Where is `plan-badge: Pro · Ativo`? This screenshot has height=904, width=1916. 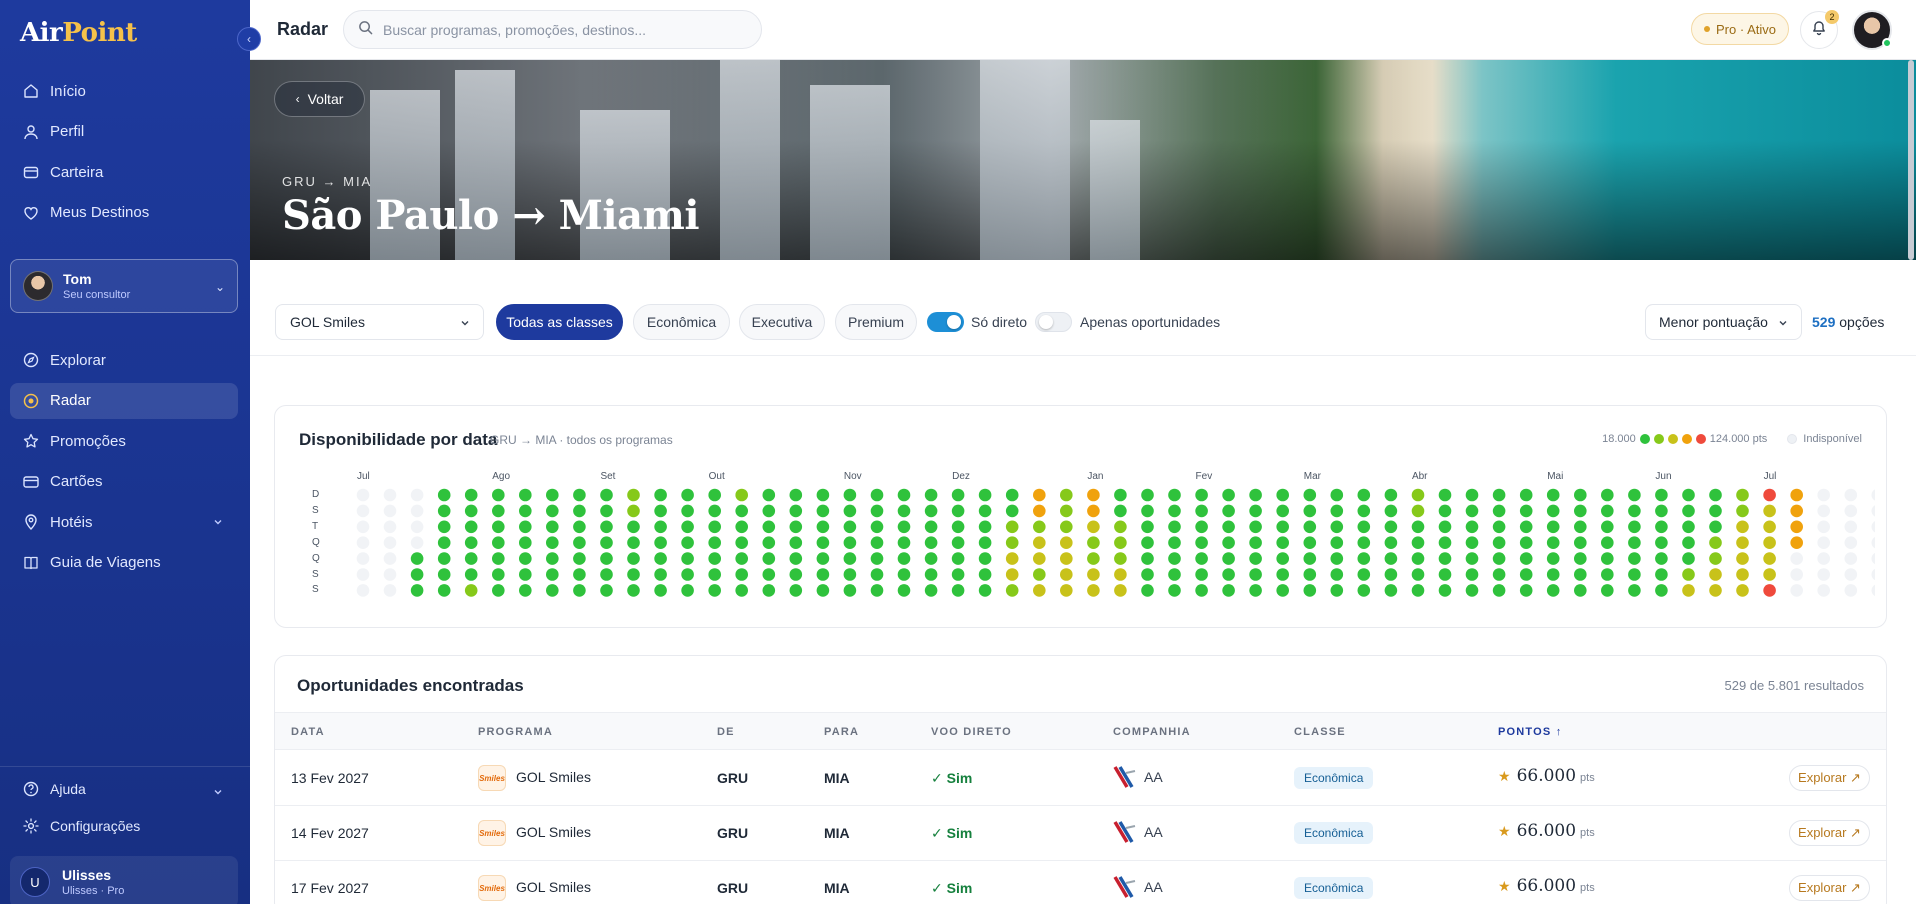
plan-badge: Pro · Ativo is located at coordinates (1740, 29).